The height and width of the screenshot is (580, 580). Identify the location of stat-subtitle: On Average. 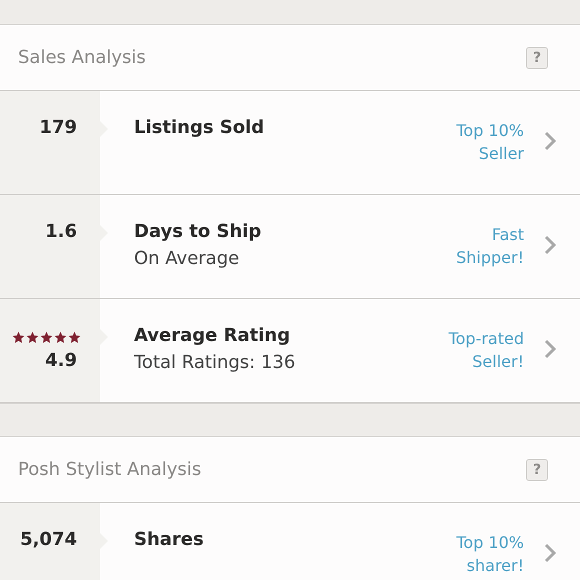
(187, 258).